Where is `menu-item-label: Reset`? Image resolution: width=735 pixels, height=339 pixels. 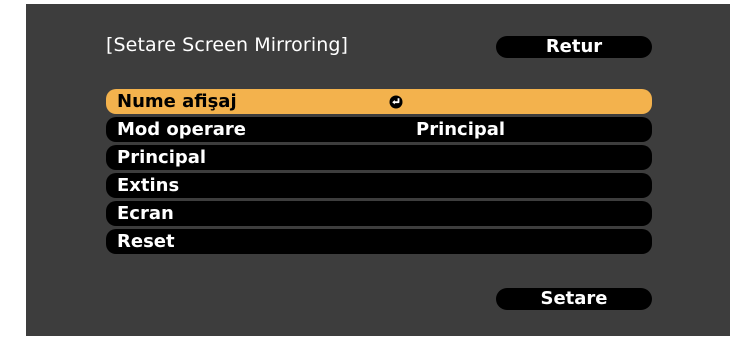
menu-item-label: Reset is located at coordinates (146, 241).